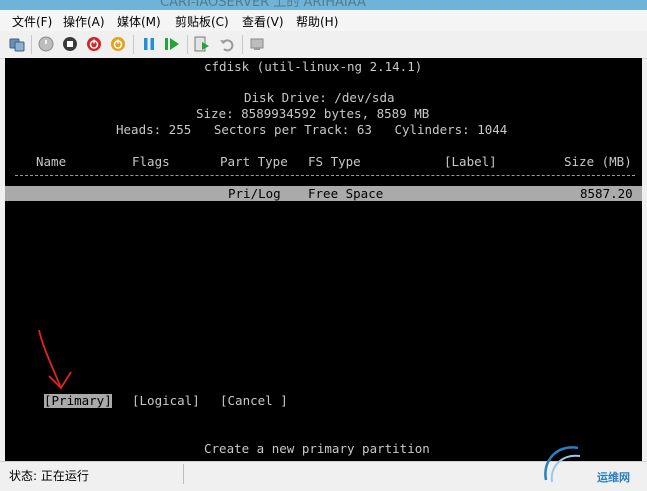  What do you see at coordinates (166, 401) in the screenshot?
I see `logical-button: [Logical]` at bounding box center [166, 401].